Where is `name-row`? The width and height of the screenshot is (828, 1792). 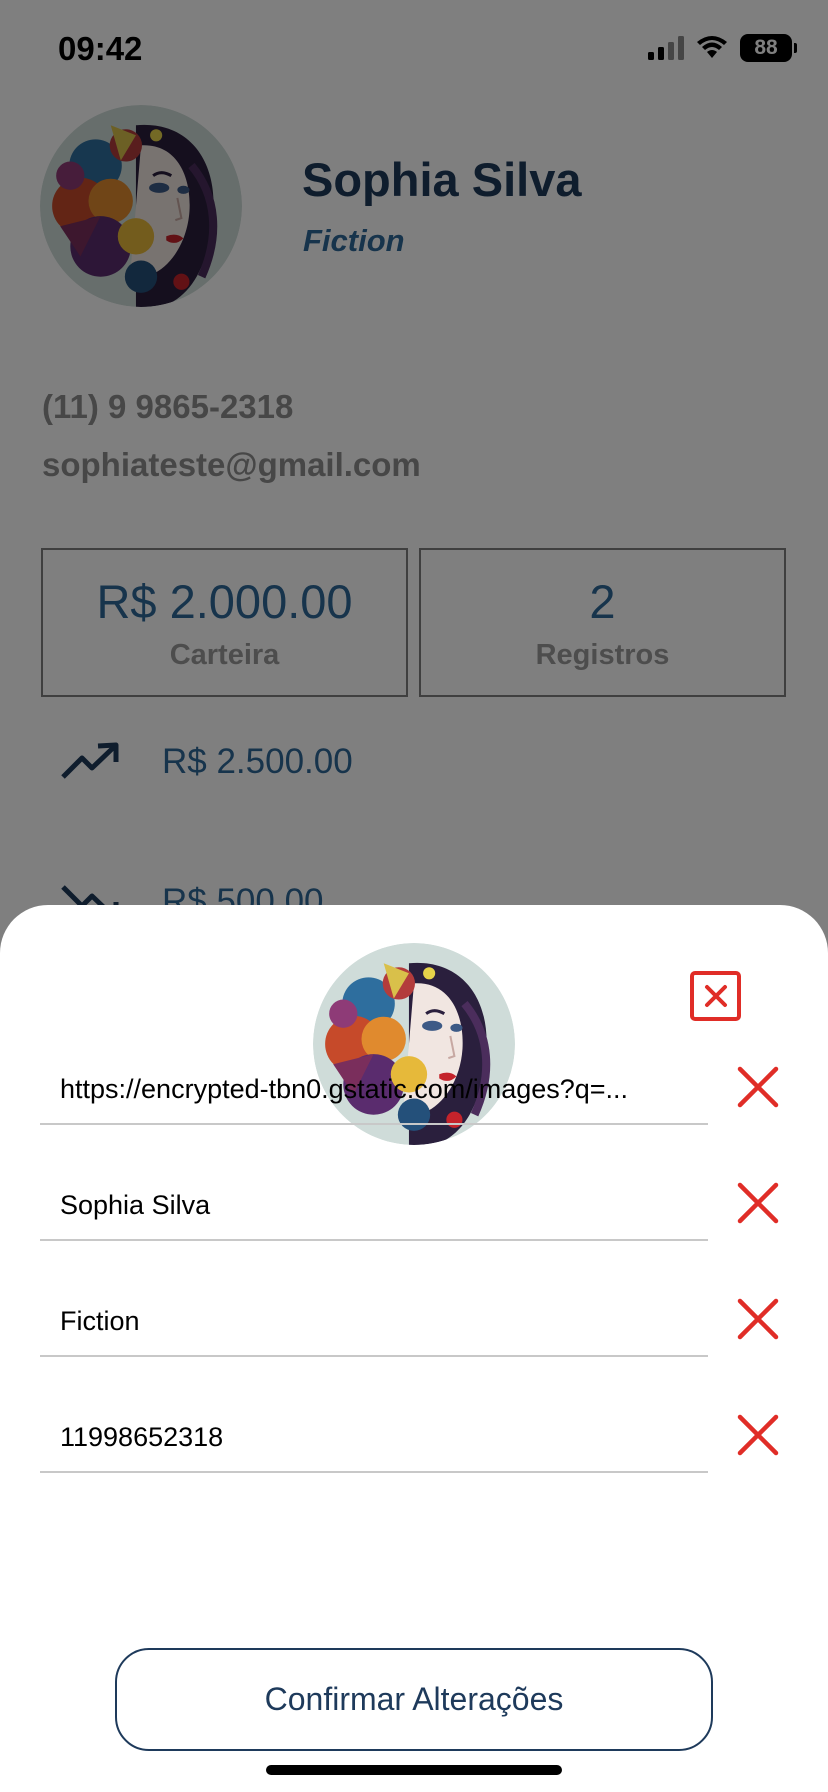 name-row is located at coordinates (424, 1206).